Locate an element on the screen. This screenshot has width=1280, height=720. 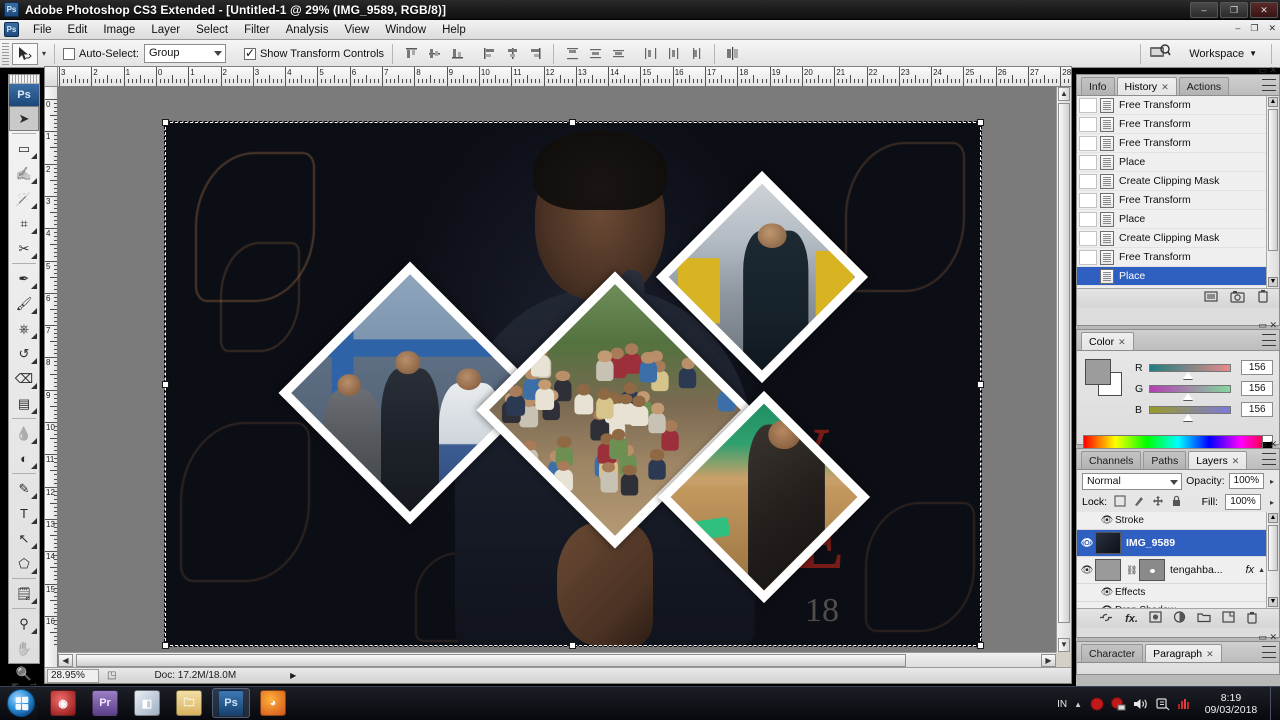
language-indicator: IN is located at coordinates (1062, 704).